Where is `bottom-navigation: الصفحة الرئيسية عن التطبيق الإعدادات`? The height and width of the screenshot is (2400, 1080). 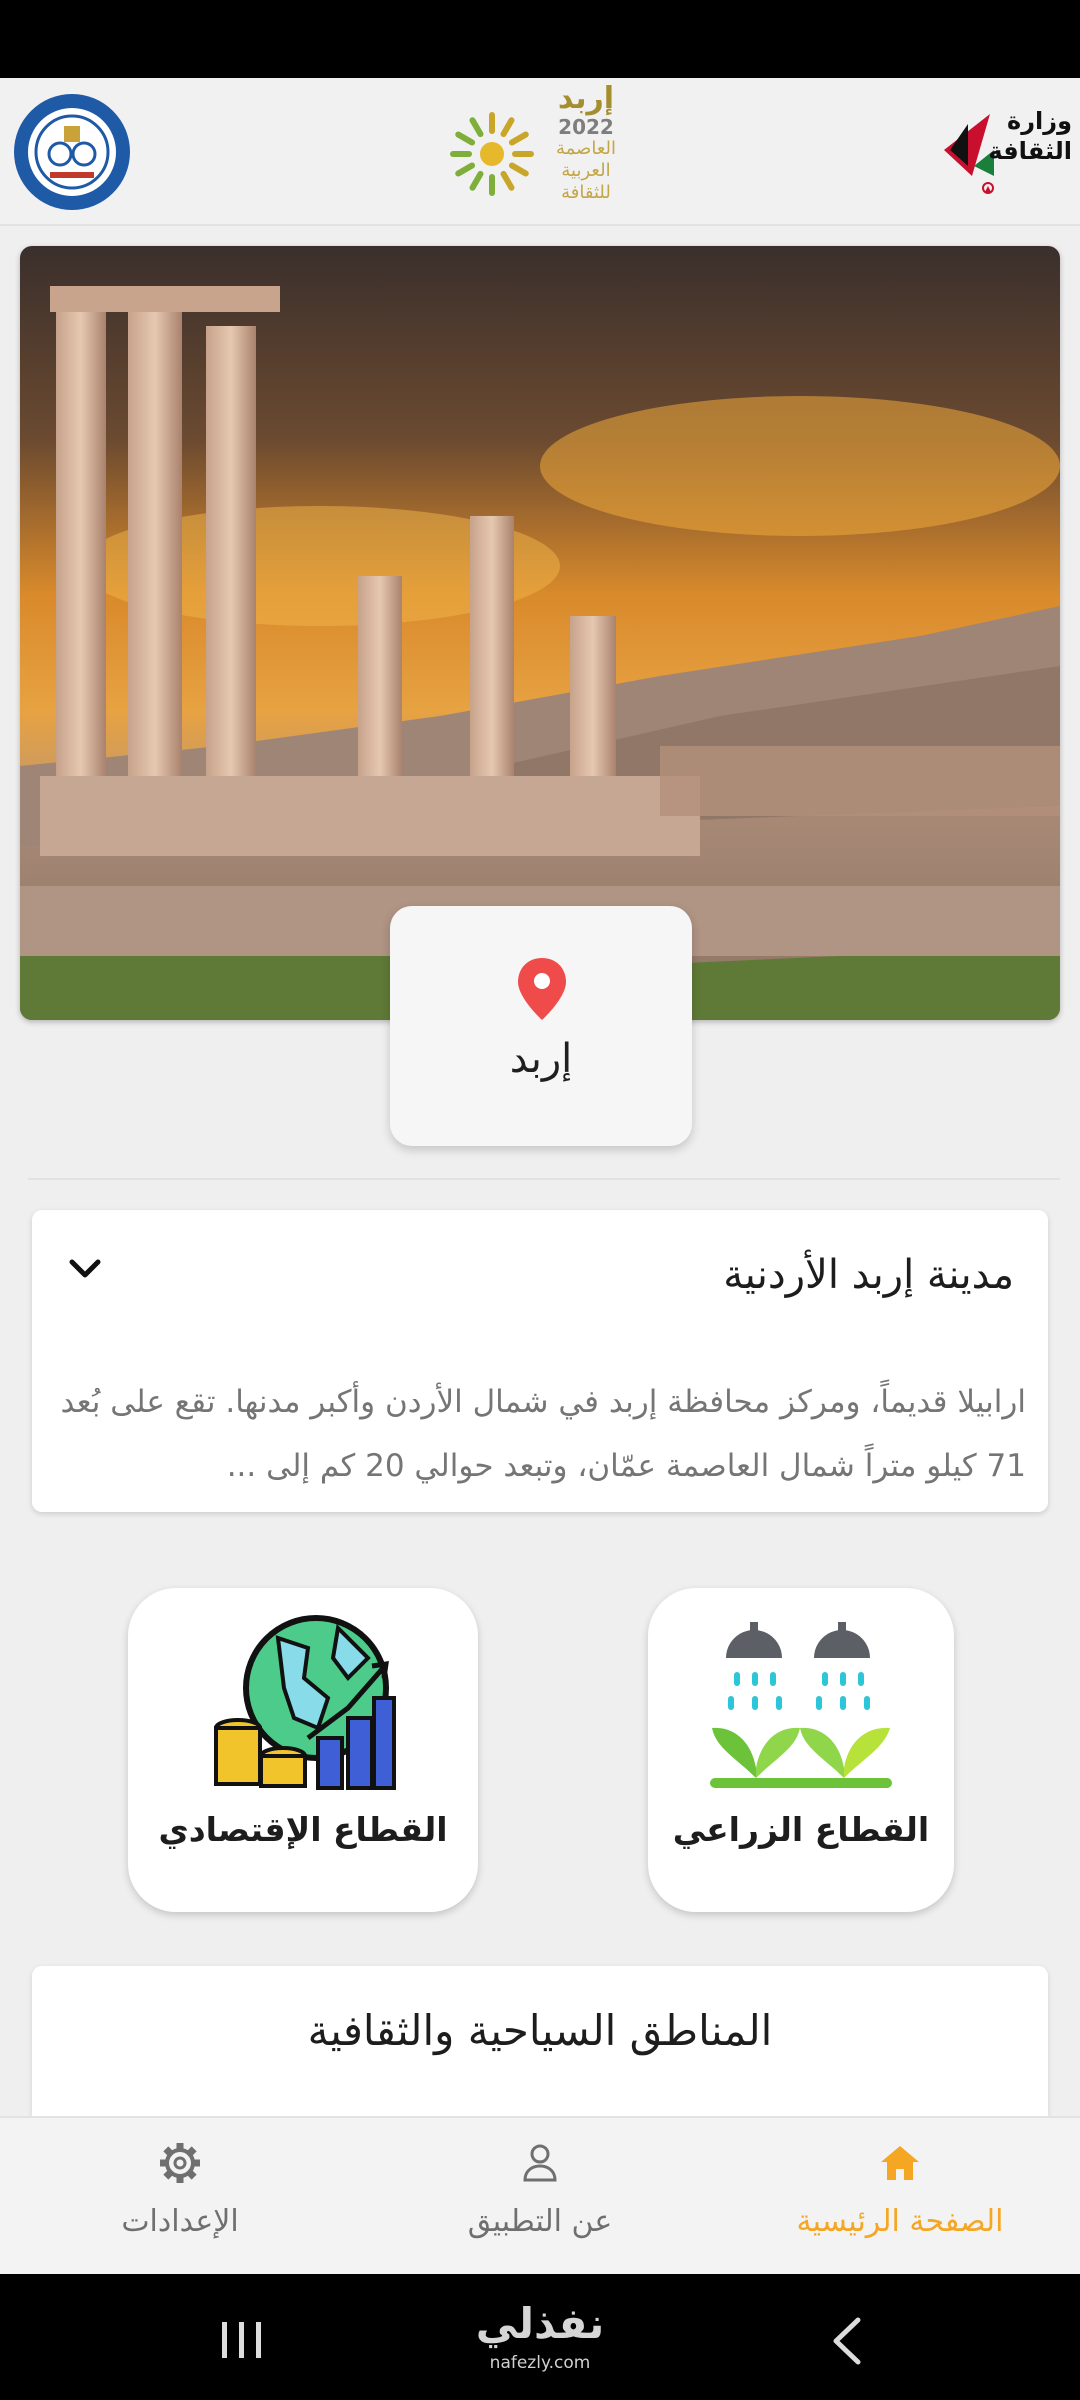
bottom-navigation: الصفحة الرئيسية عن التطبيق الإعدادات is located at coordinates (540, 2195).